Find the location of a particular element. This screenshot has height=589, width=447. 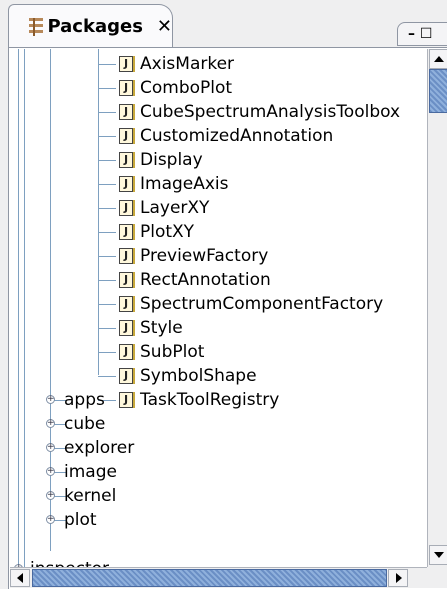

tree-item-label: kernel is located at coordinates (90, 496).